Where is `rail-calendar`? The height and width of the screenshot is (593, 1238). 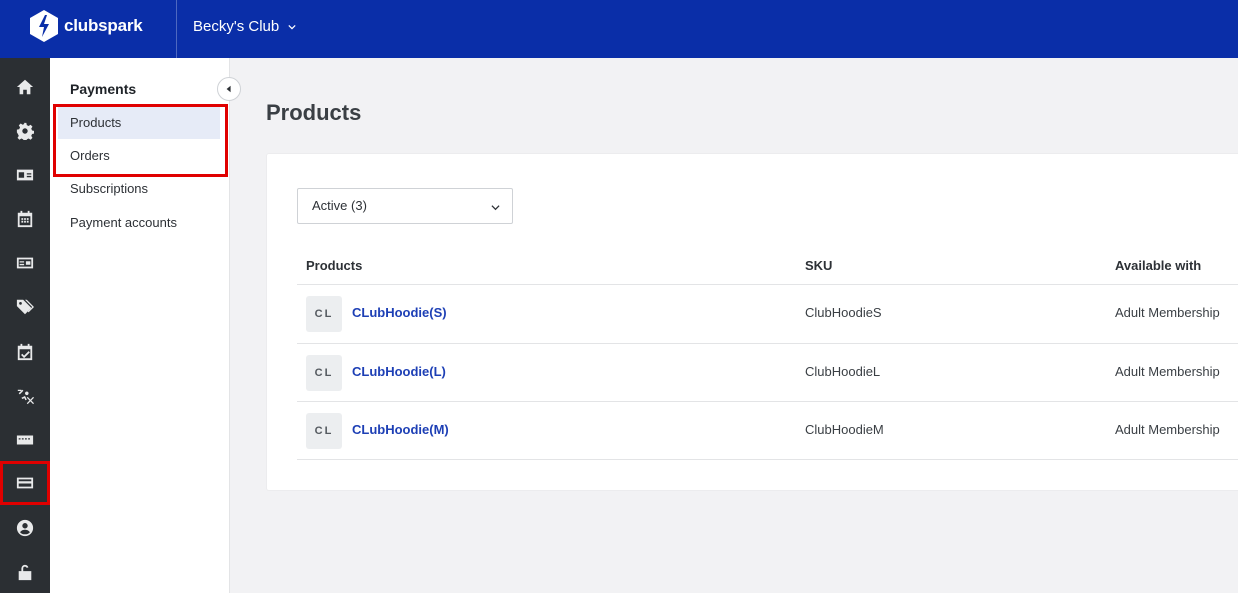
rail-calendar is located at coordinates (25, 219).